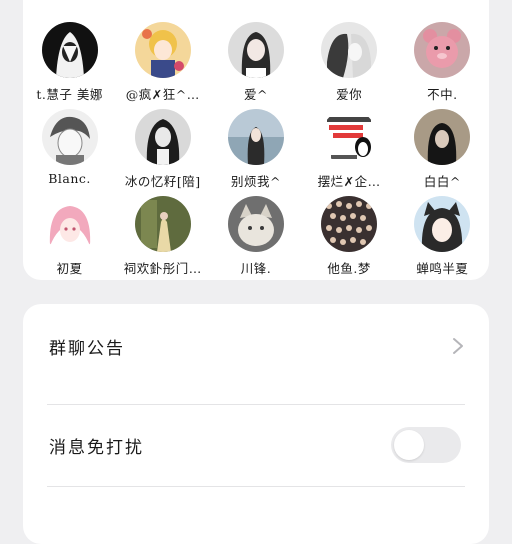 The image size is (512, 544). What do you see at coordinates (349, 94) in the screenshot?
I see `member-name: 爱你` at bounding box center [349, 94].